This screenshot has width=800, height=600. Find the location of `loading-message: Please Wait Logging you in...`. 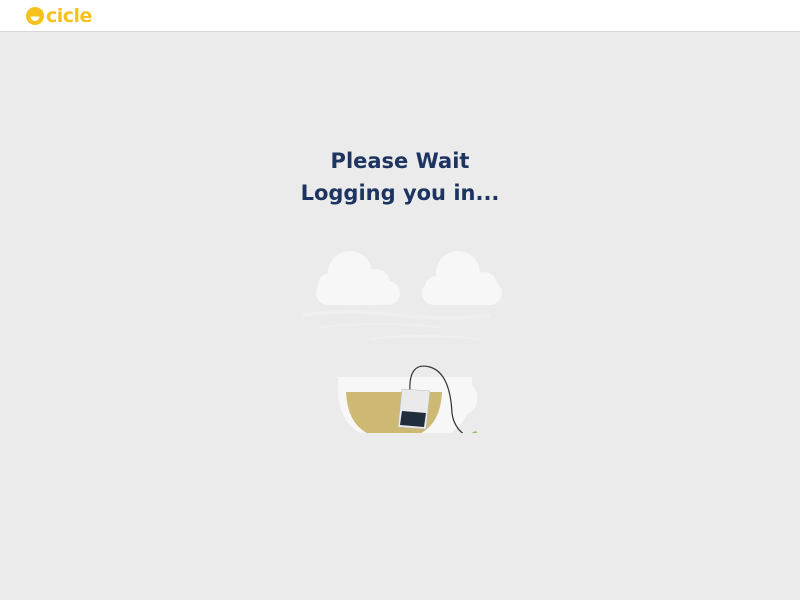

loading-message: Please Wait Logging you in... is located at coordinates (400, 177).